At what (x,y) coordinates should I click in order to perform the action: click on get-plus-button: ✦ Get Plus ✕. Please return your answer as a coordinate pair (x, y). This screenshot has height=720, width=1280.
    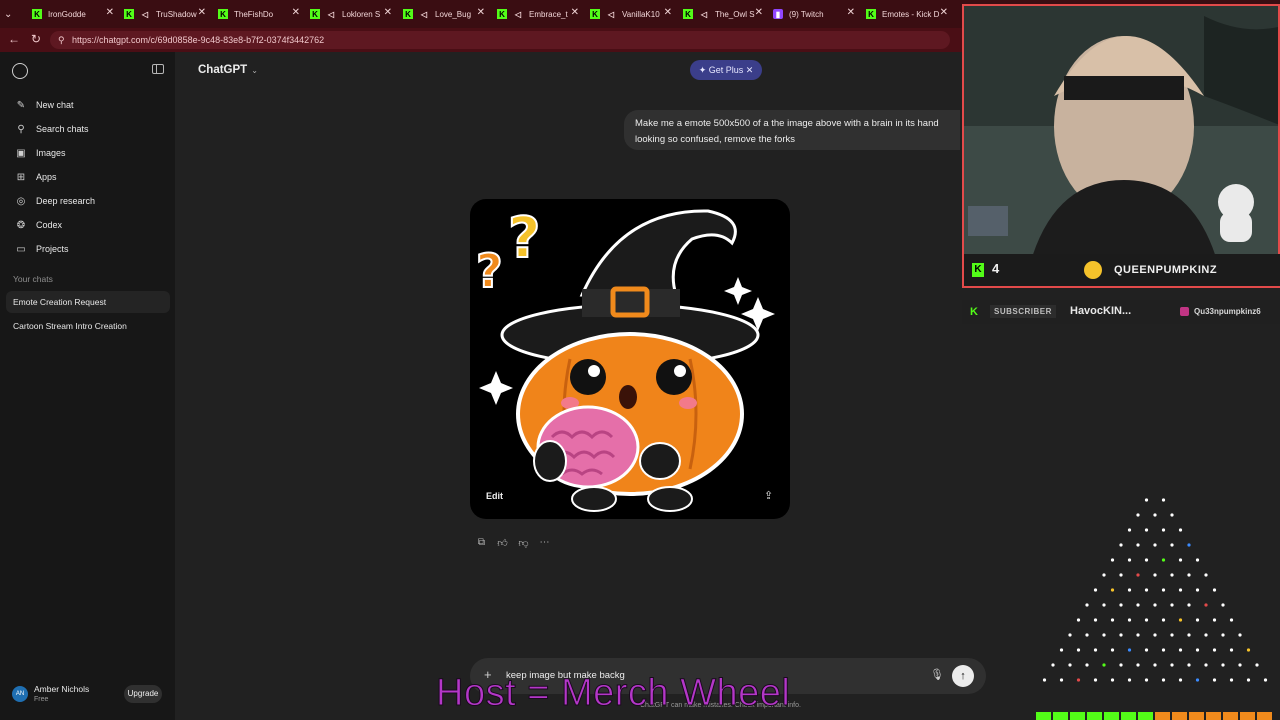
    Looking at the image, I should click on (726, 70).